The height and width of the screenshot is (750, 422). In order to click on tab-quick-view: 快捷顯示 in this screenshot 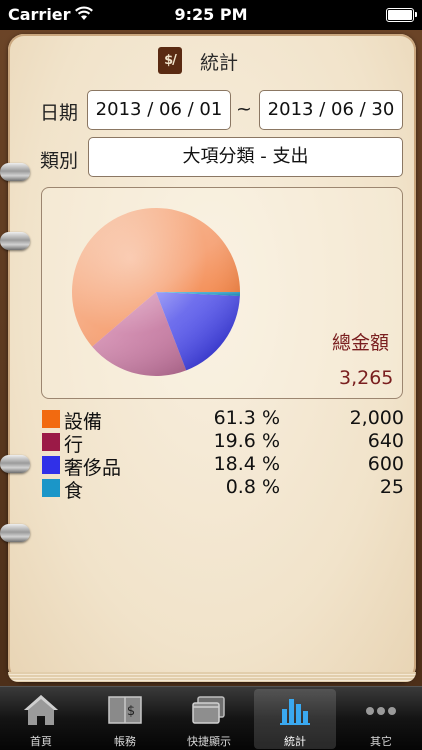, I will do `click(209, 719)`.